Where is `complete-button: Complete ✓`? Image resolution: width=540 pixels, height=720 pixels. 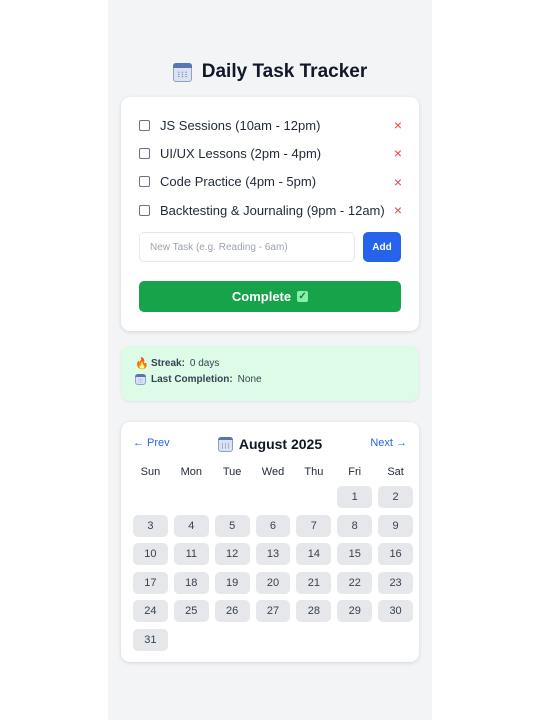
complete-button: Complete ✓ is located at coordinates (270, 296).